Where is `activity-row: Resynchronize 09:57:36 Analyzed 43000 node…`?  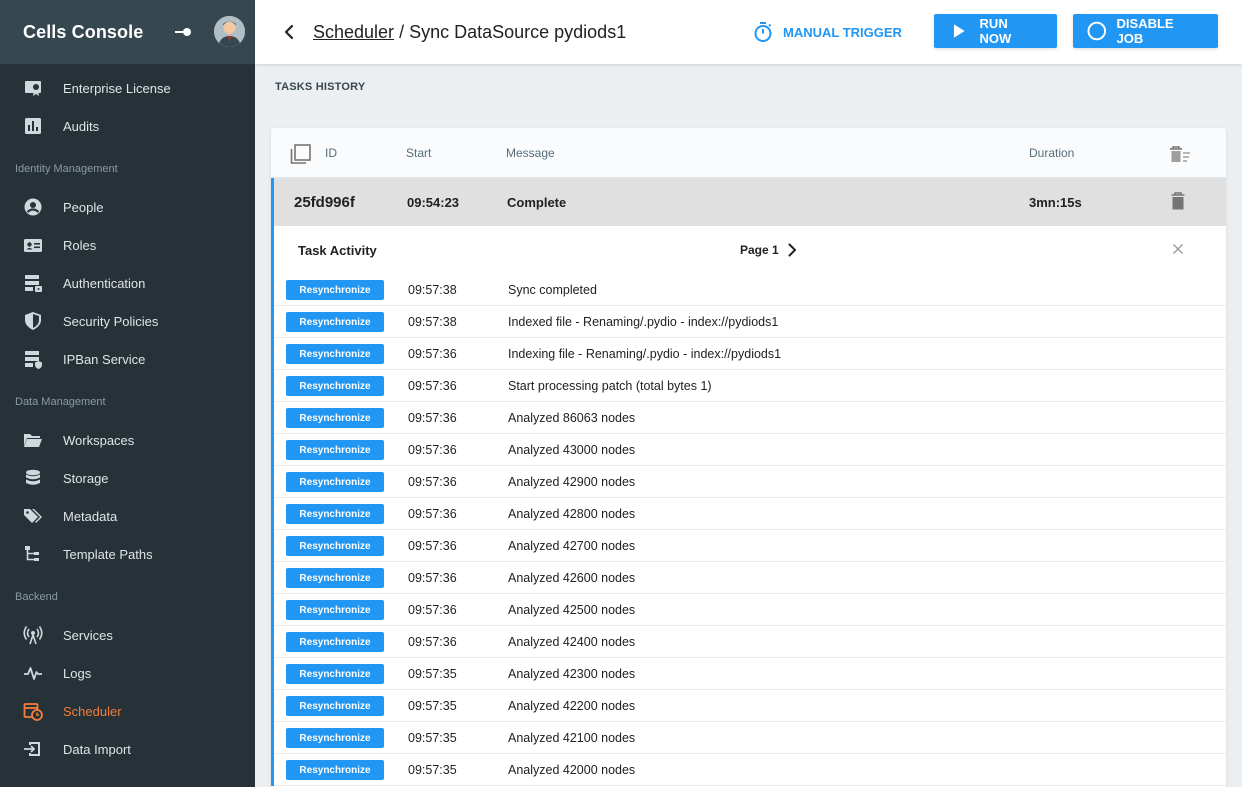
activity-row: Resynchronize 09:57:36 Analyzed 43000 node… is located at coordinates (750, 450).